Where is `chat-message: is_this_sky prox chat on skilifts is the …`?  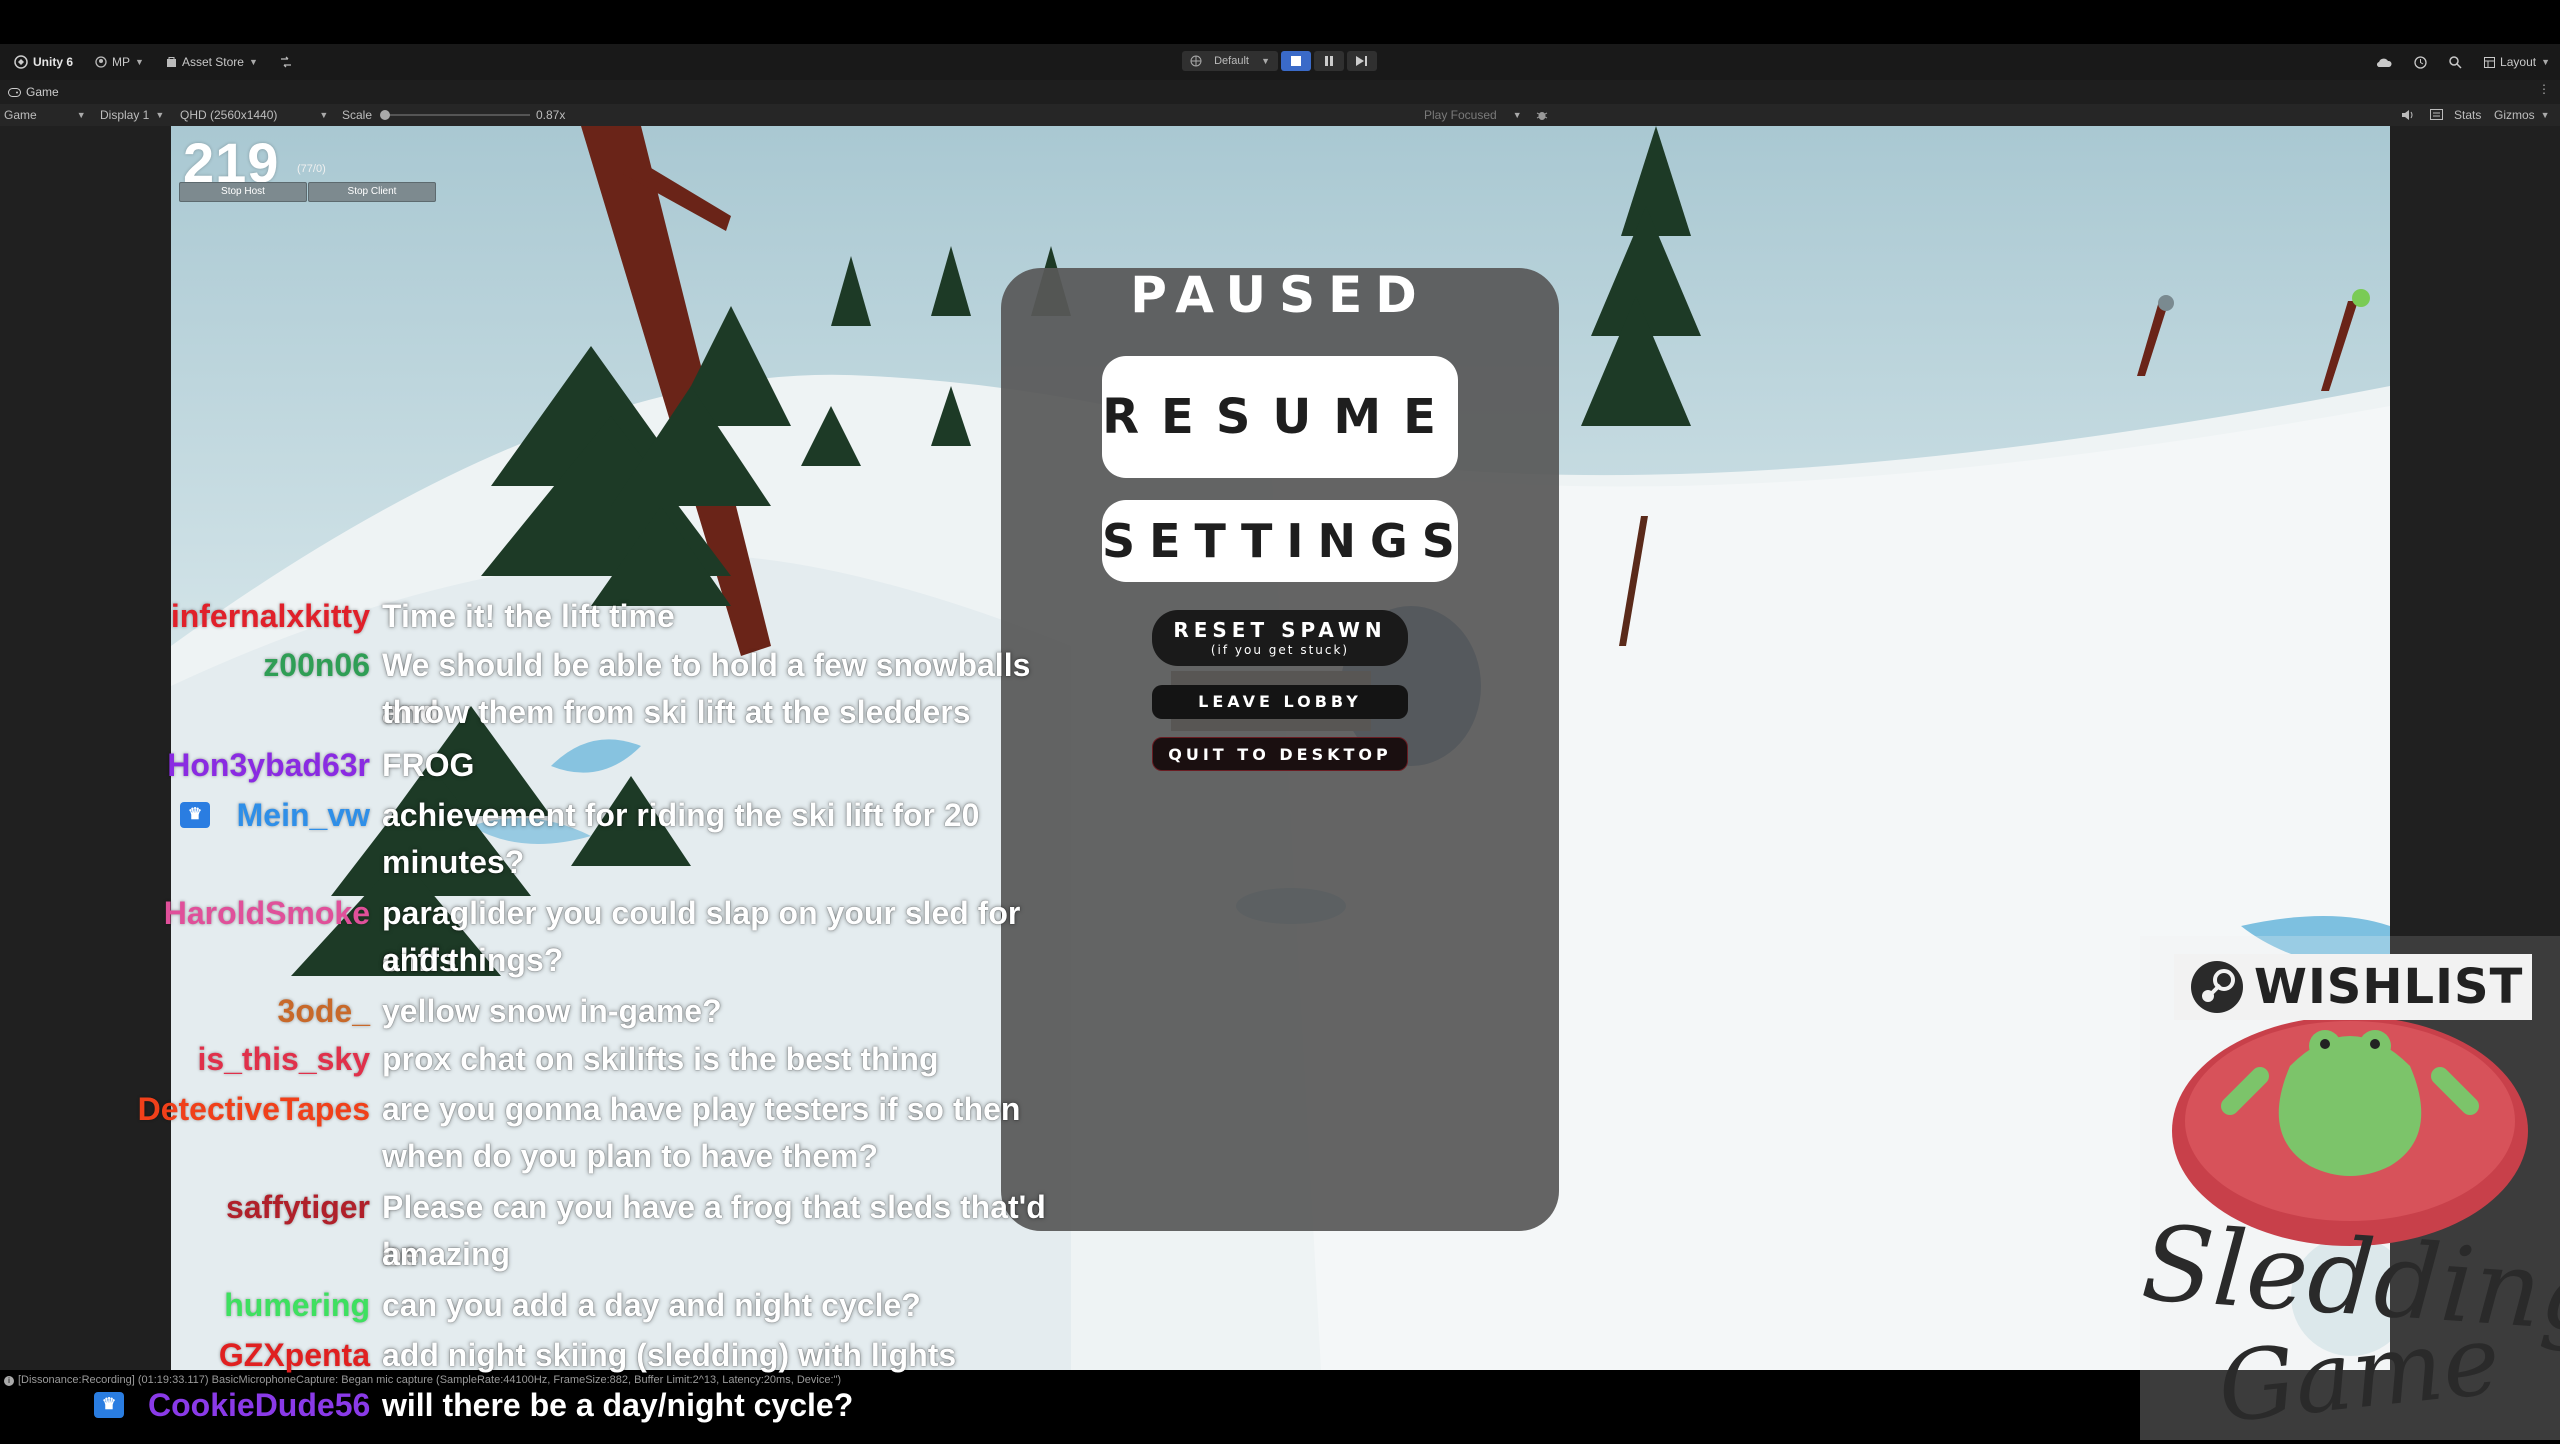 chat-message: is_this_sky prox chat on skilifts is the … is located at coordinates (550, 1059).